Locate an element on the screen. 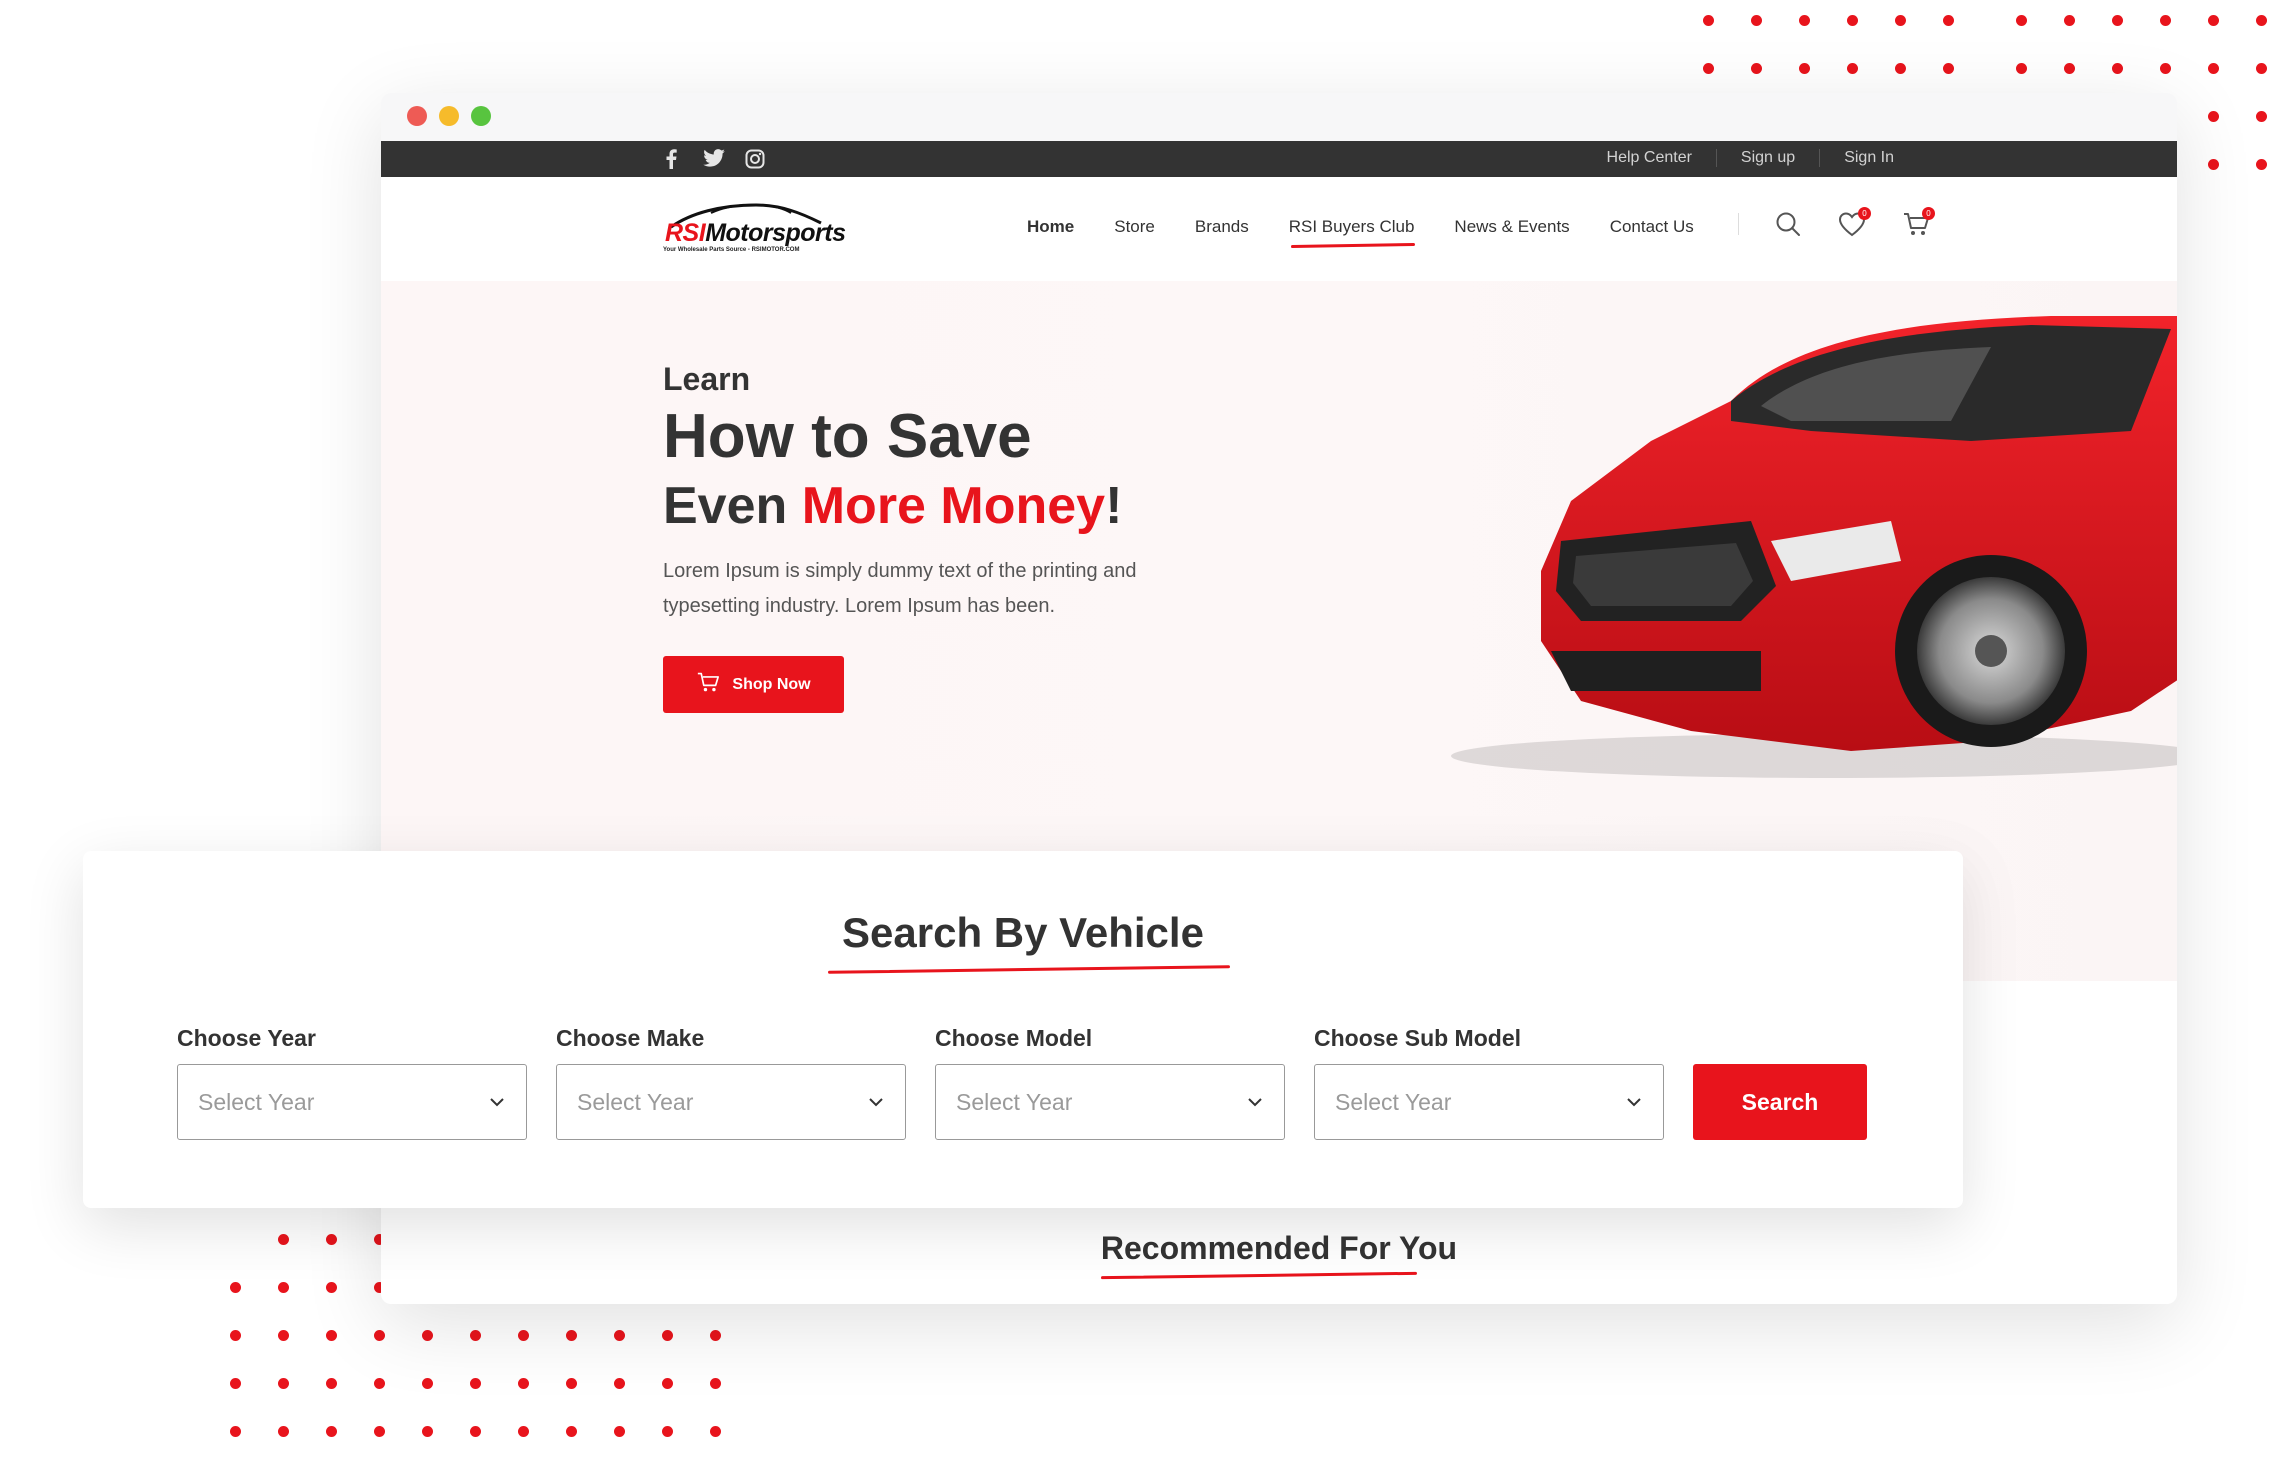  recommended-title: Recommended For You is located at coordinates (1279, 1248).